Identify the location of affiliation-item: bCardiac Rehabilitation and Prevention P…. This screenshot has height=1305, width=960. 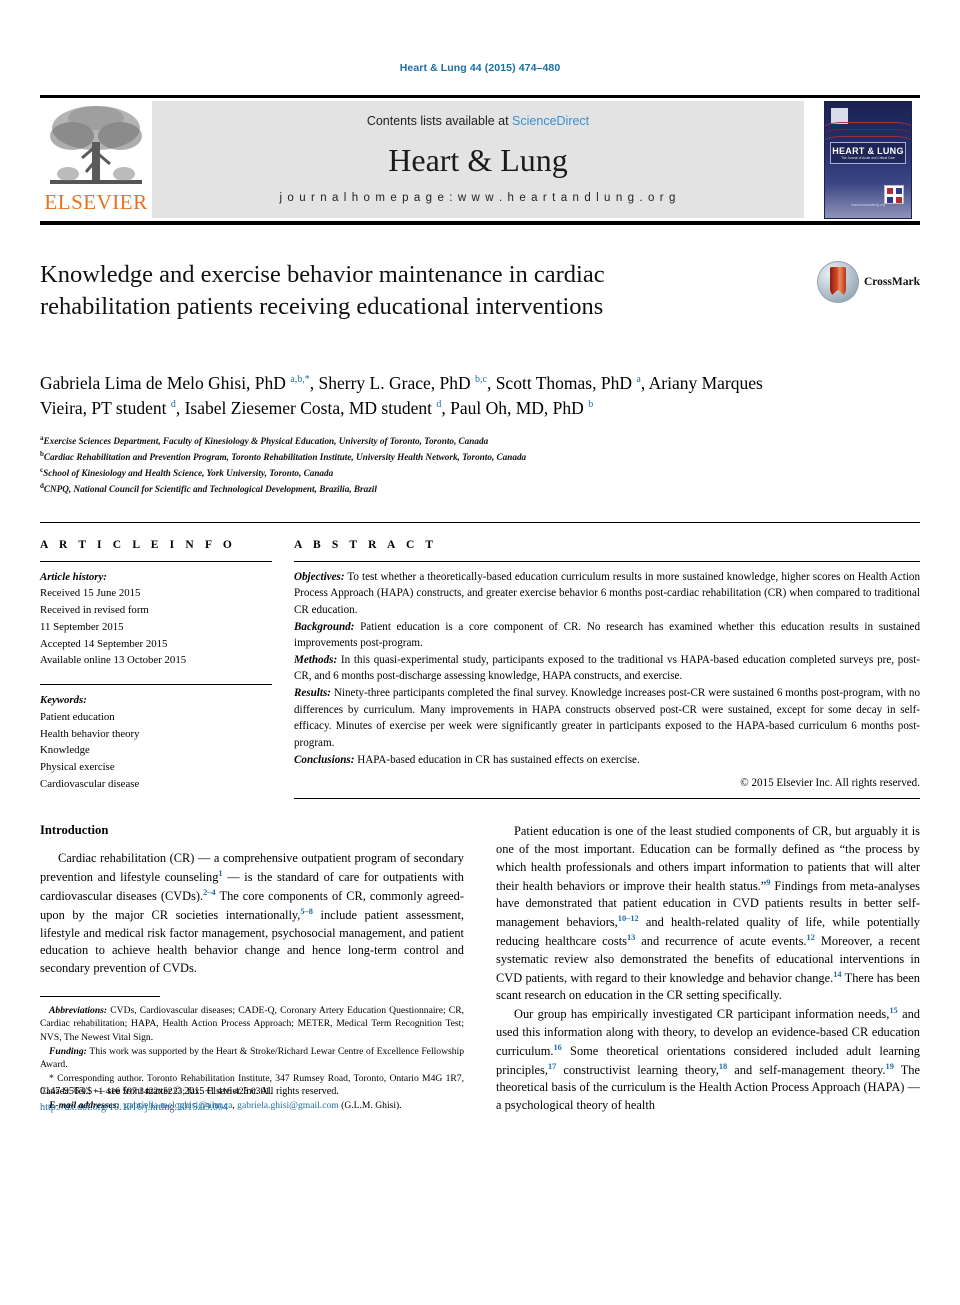
(480, 457).